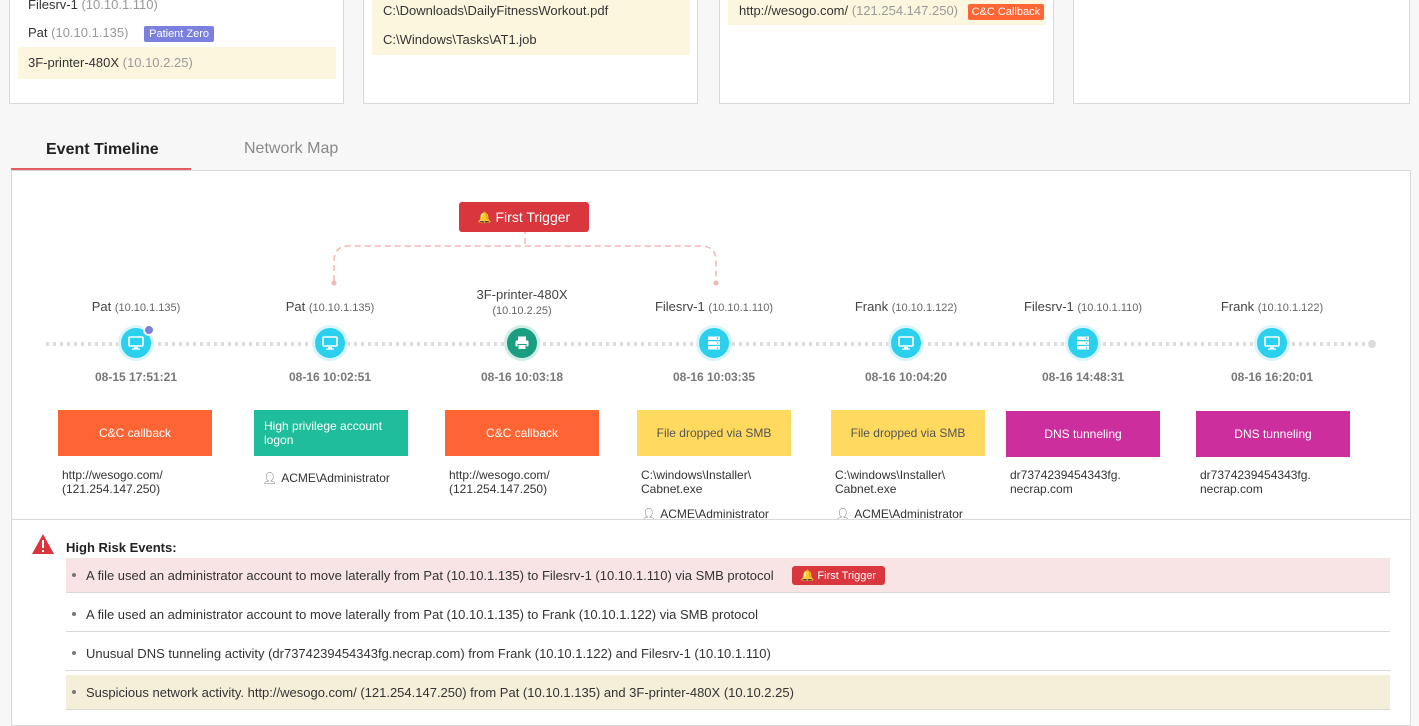  I want to click on event-time: 08-15 17:51:21, so click(136, 377).